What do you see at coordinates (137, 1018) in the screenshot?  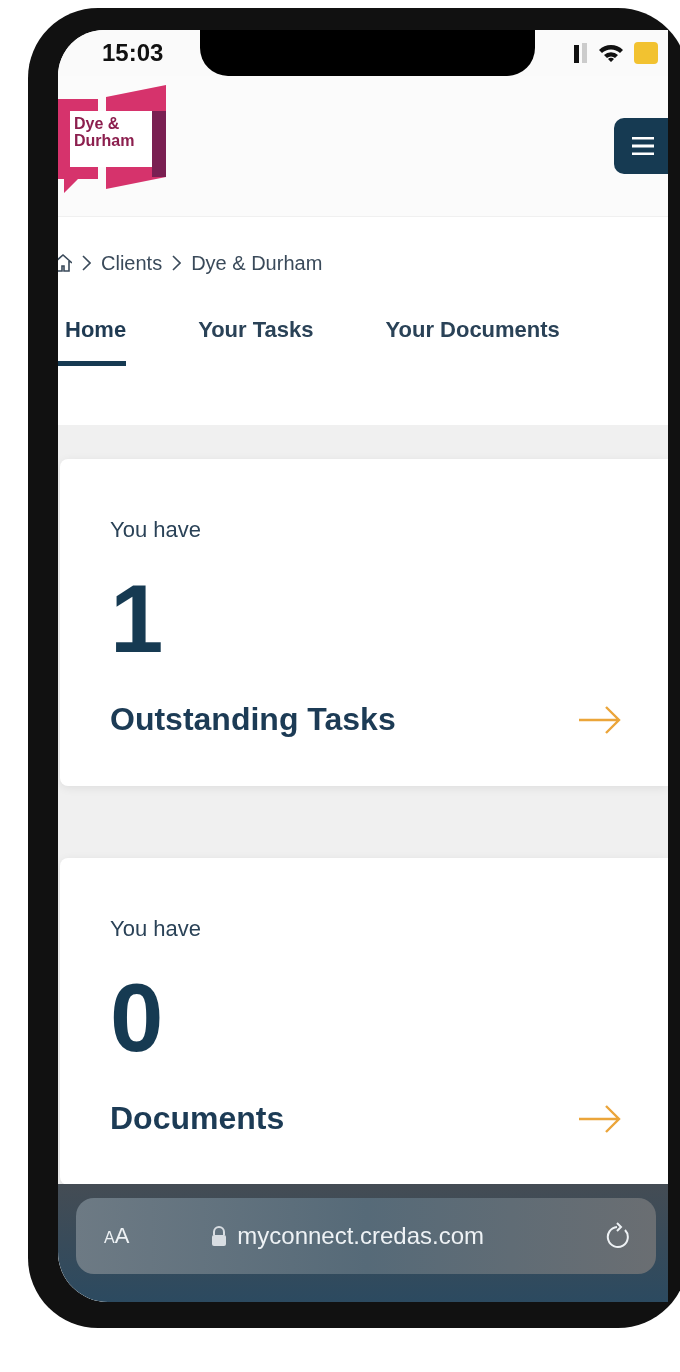 I see `count-number: 0` at bounding box center [137, 1018].